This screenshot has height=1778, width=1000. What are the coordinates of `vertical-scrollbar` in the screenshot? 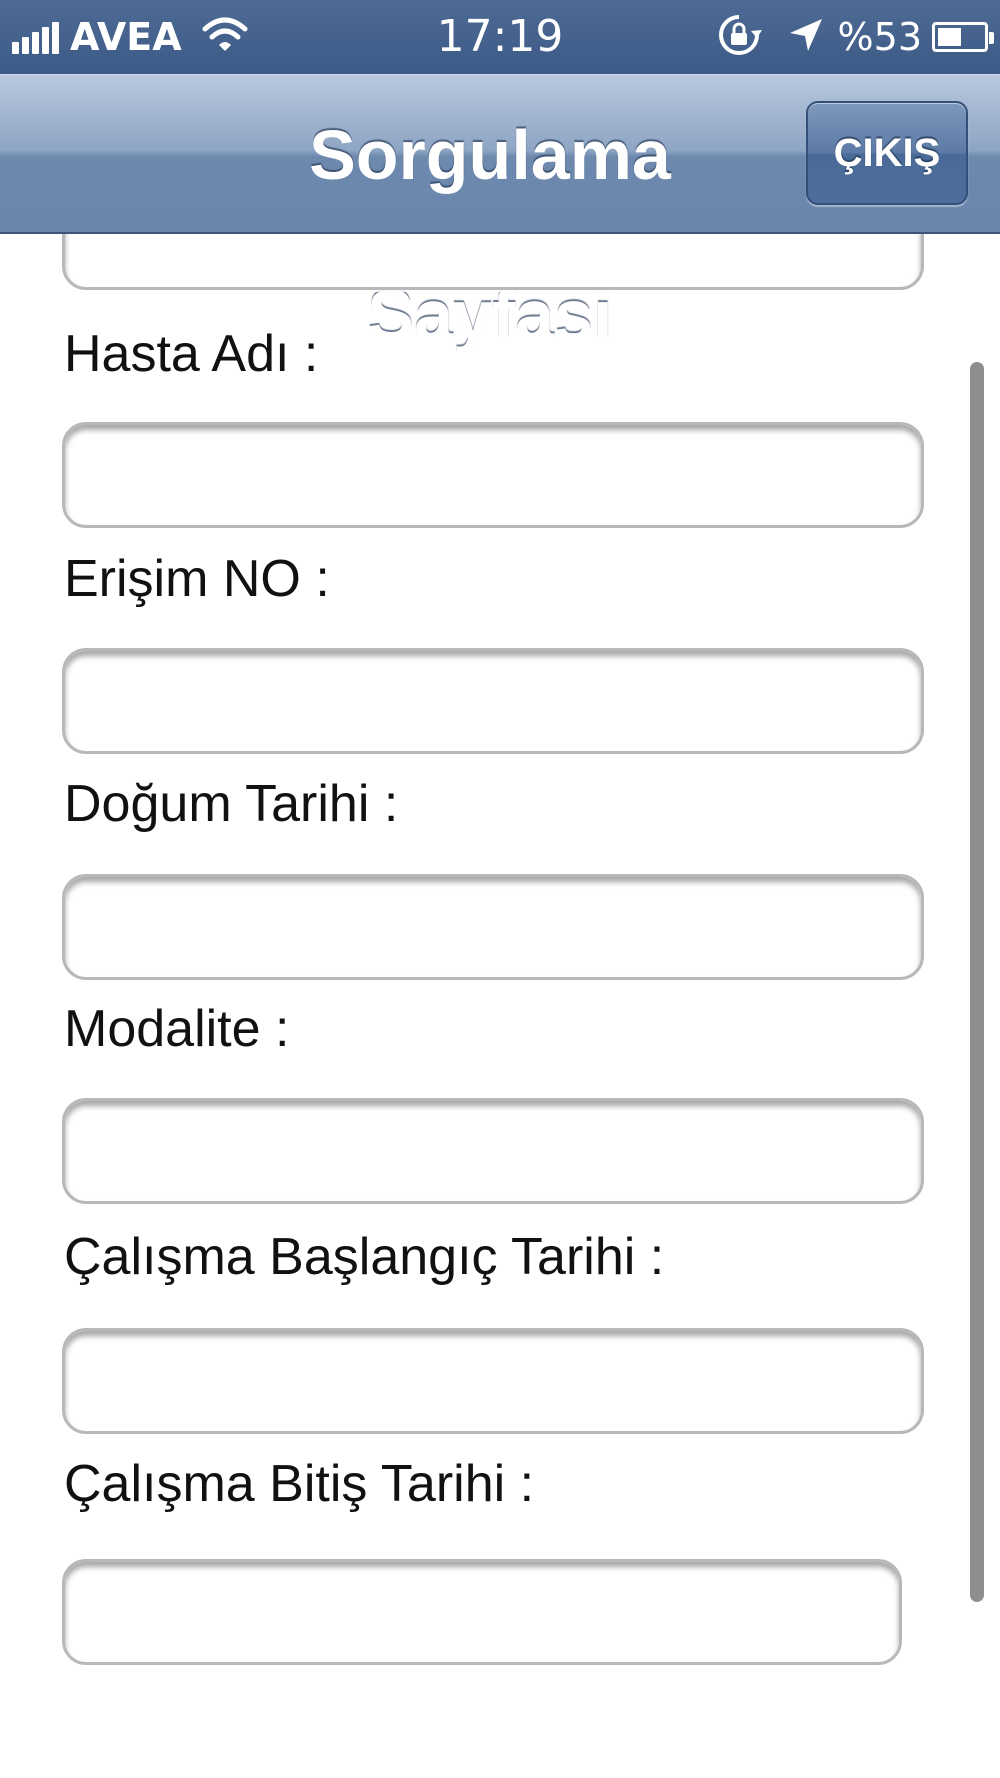 It's located at (977, 982).